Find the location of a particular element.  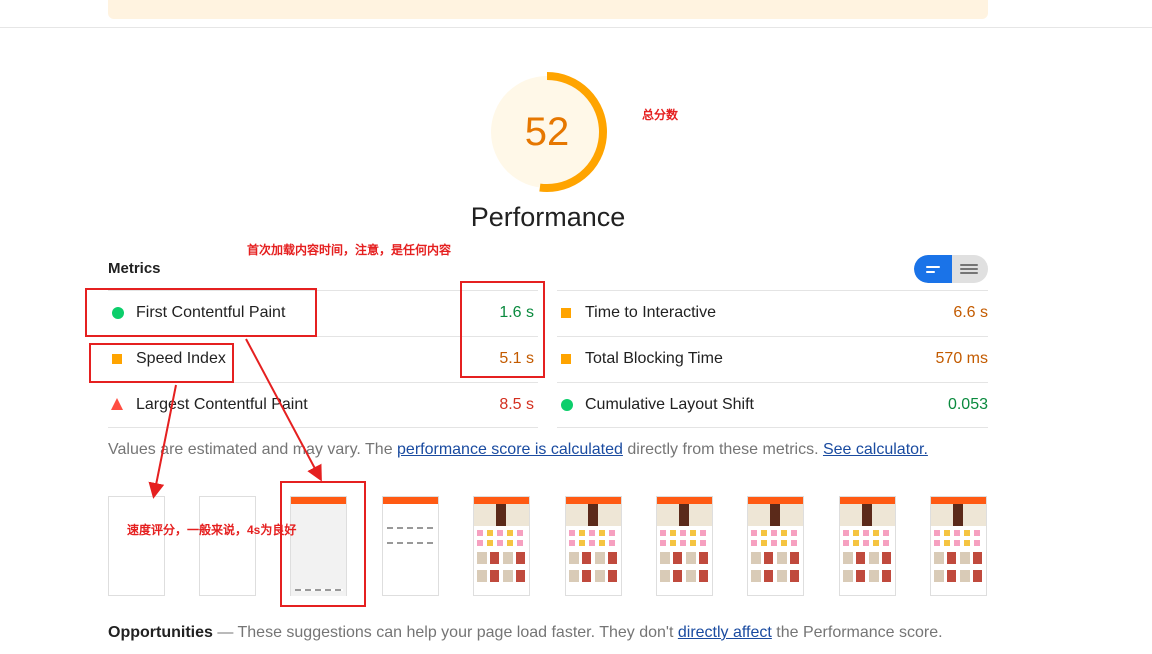

annotation-box-fcp is located at coordinates (201, 312).